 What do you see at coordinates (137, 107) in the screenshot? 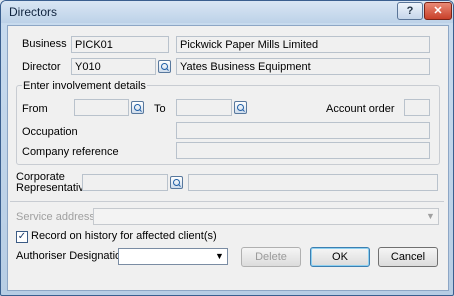
I see `from-date-lookup-icon` at bounding box center [137, 107].